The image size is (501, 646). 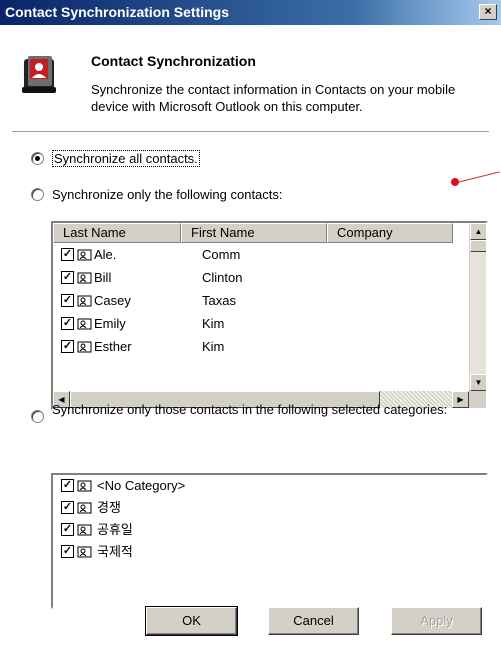 I want to click on radio-only-following: Synchronize only the following contacts:, so click(x=157, y=194).